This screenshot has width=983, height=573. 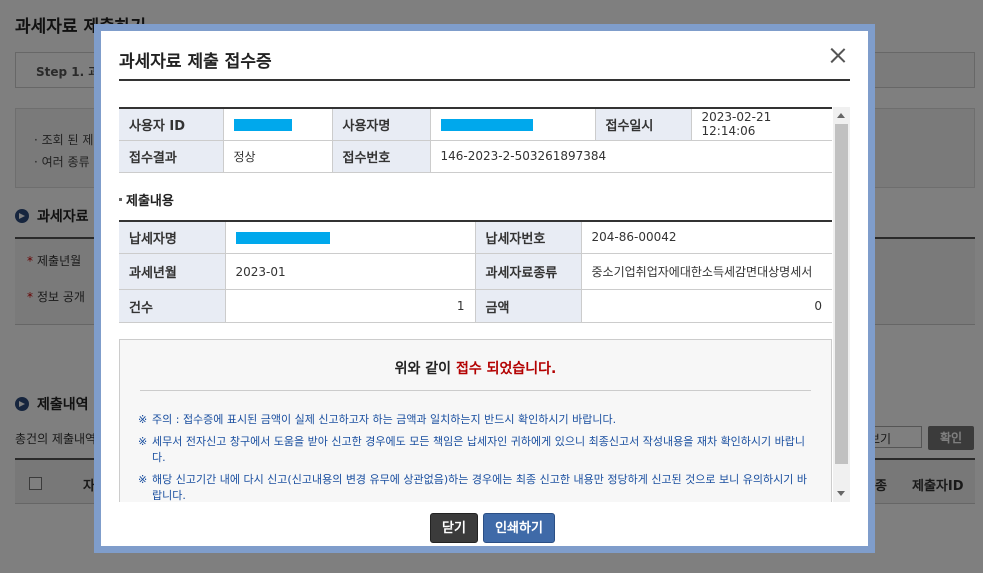 What do you see at coordinates (172, 237) in the screenshot?
I see `taxpayer-name-label: 납세자명` at bounding box center [172, 237].